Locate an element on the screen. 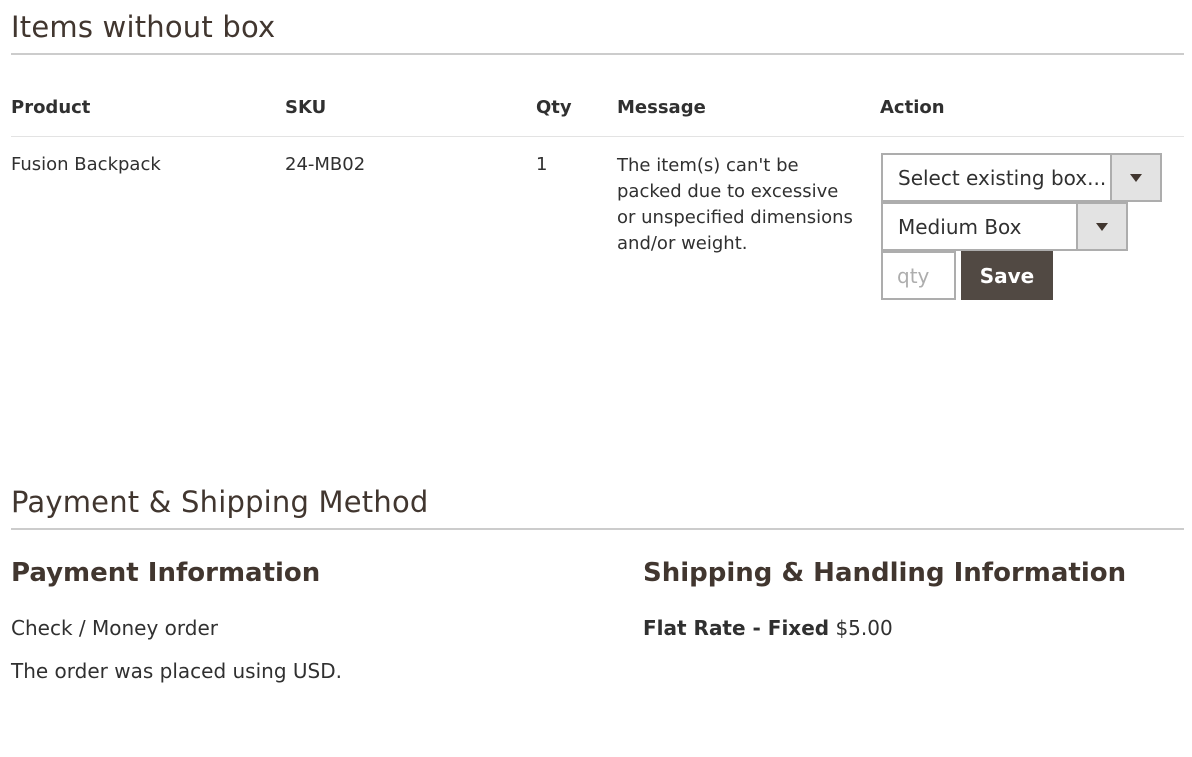  shipping-information-title: Shipping & Handling Information is located at coordinates (885, 573).